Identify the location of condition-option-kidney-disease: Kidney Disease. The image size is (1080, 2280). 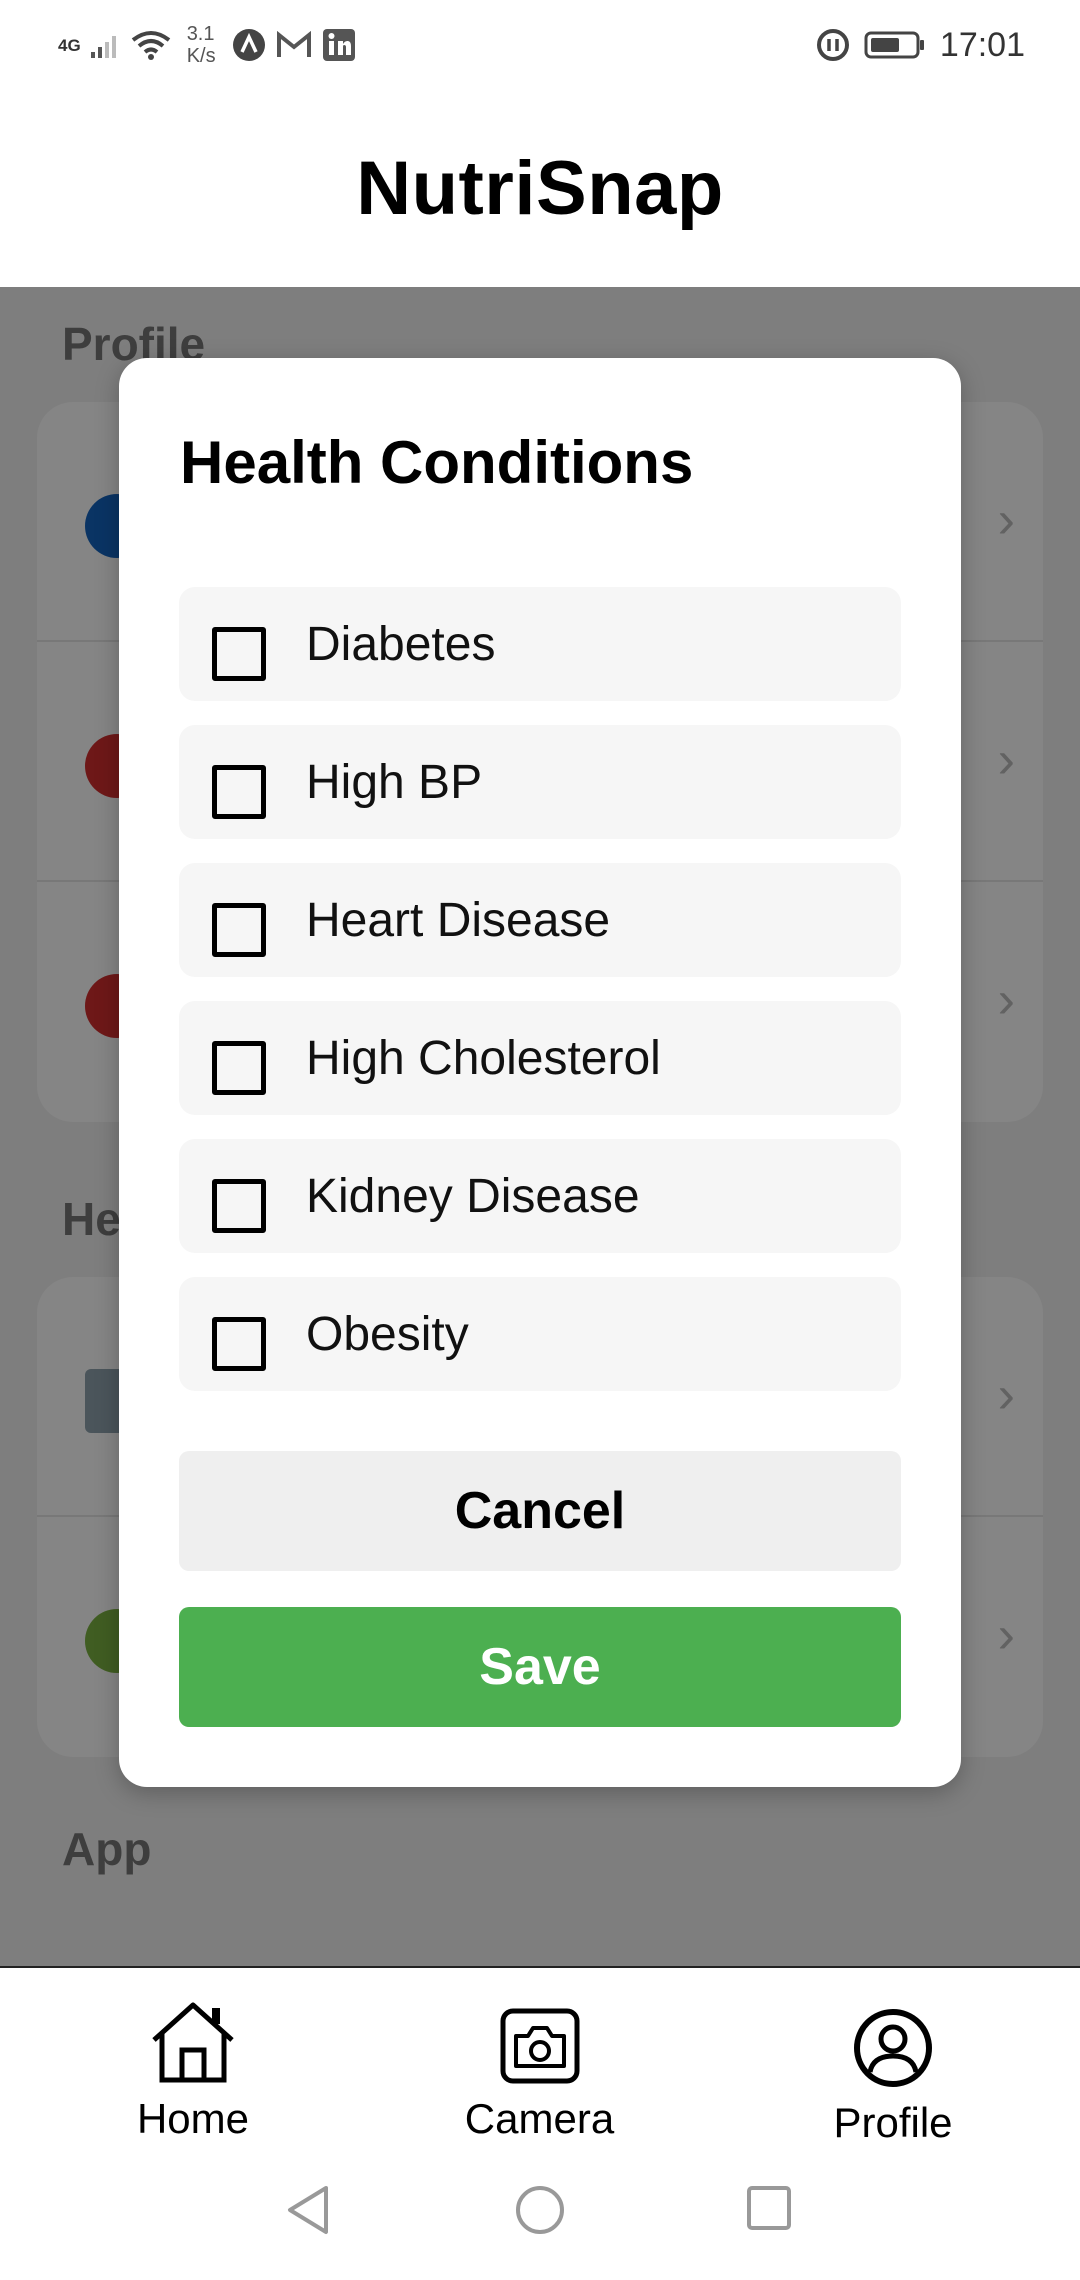
(540, 1196).